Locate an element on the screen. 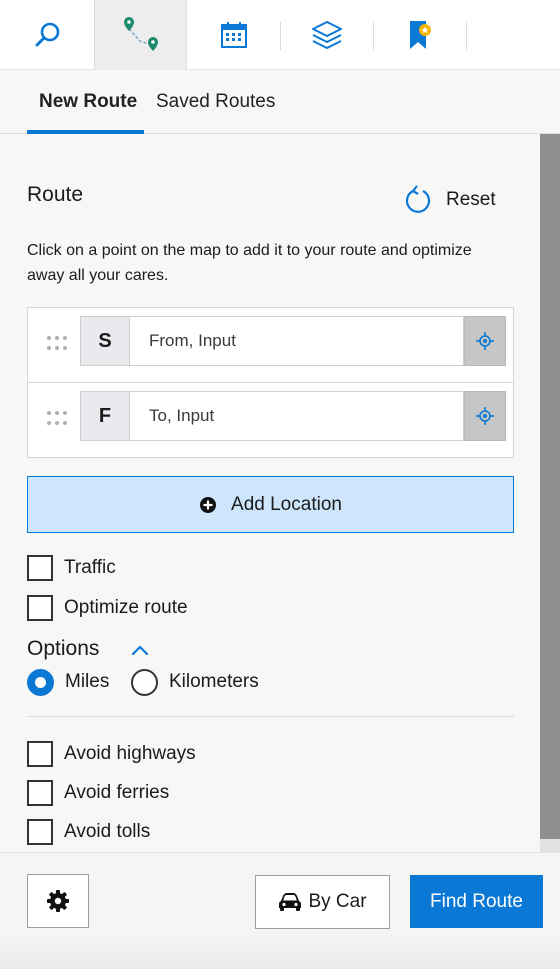 The height and width of the screenshot is (969, 560). scrollbar-thumb is located at coordinates (550, 486).